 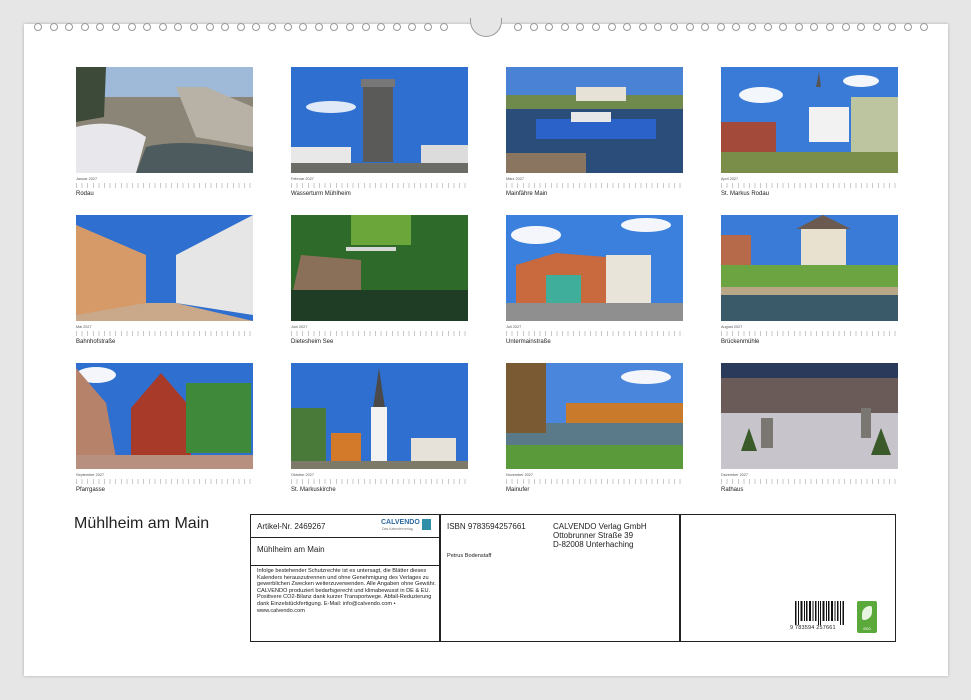 I want to click on photo-caption: Rathaus, so click(x=732, y=490).